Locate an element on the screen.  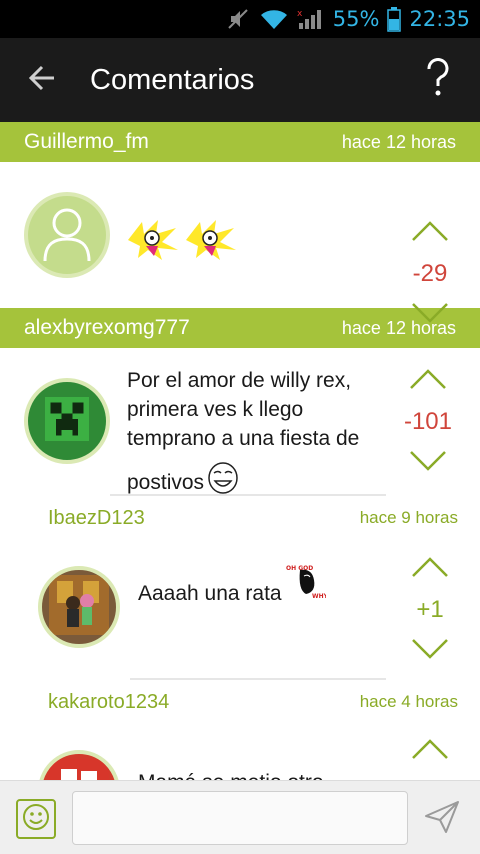
send-icon is located at coordinates (442, 819).